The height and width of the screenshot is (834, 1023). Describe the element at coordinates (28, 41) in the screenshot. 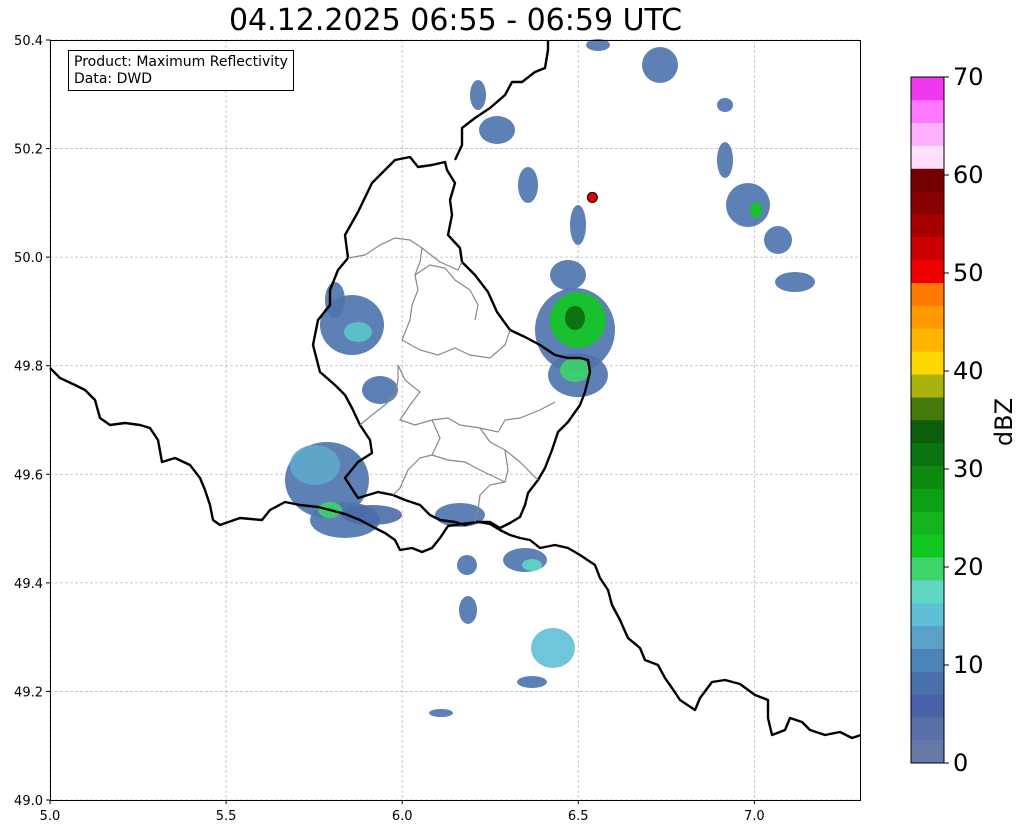

I see `y-tick-label: 50.4` at that location.